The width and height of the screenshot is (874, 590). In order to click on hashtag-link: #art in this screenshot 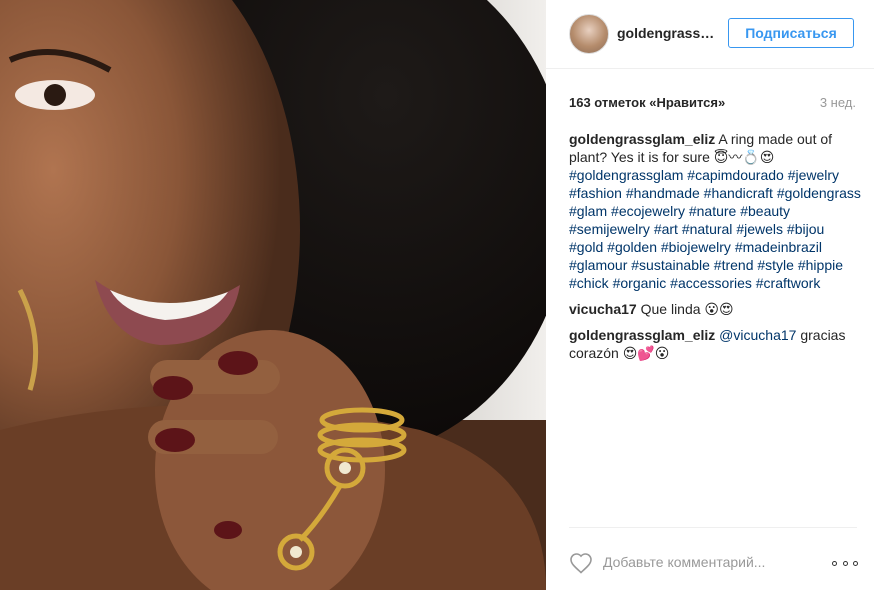, I will do `click(666, 229)`.